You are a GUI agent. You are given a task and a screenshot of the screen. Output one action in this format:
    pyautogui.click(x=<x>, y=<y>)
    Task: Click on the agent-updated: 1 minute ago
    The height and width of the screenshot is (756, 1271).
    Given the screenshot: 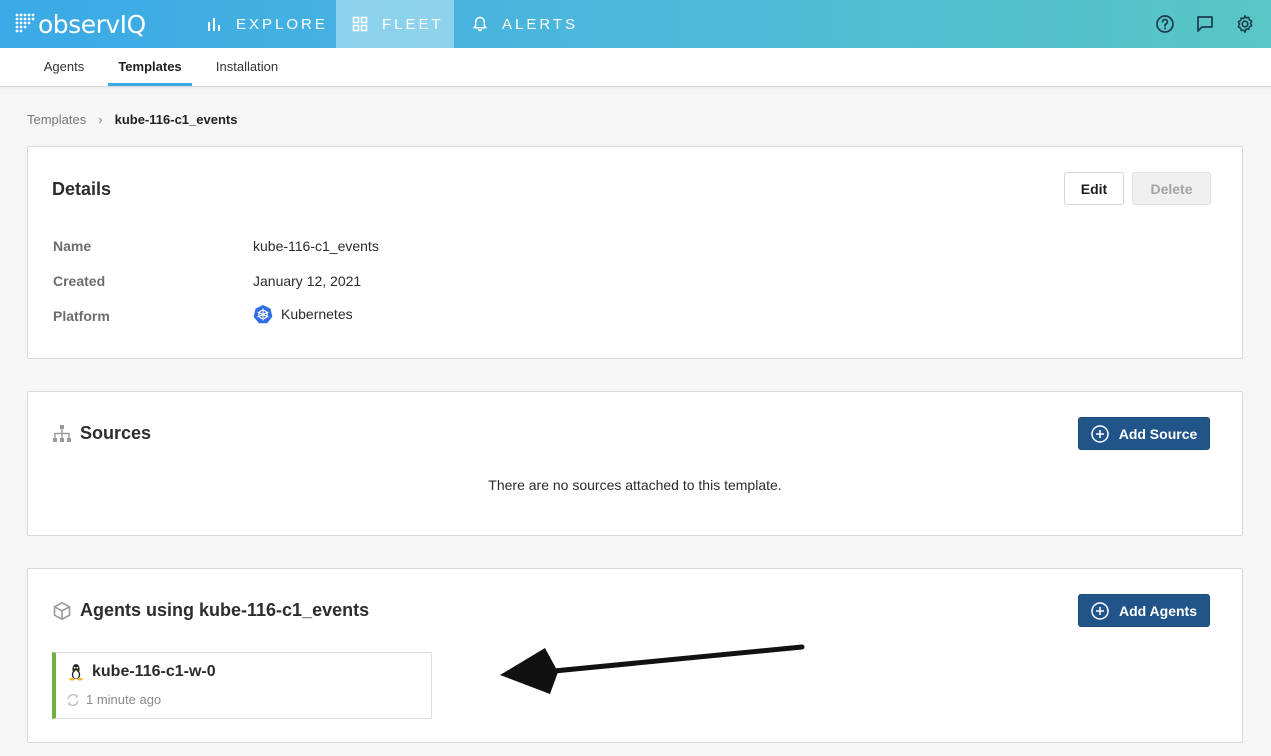 What is the action you would take?
    pyautogui.click(x=113, y=699)
    